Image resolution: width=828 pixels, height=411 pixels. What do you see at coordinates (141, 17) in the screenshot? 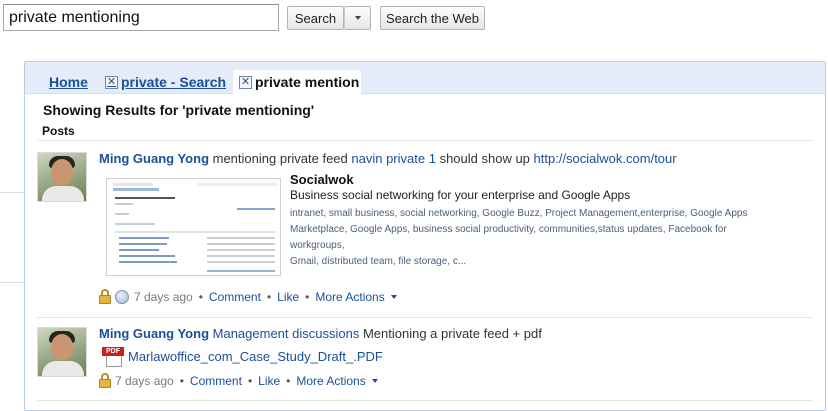
I see `search-input` at bounding box center [141, 17].